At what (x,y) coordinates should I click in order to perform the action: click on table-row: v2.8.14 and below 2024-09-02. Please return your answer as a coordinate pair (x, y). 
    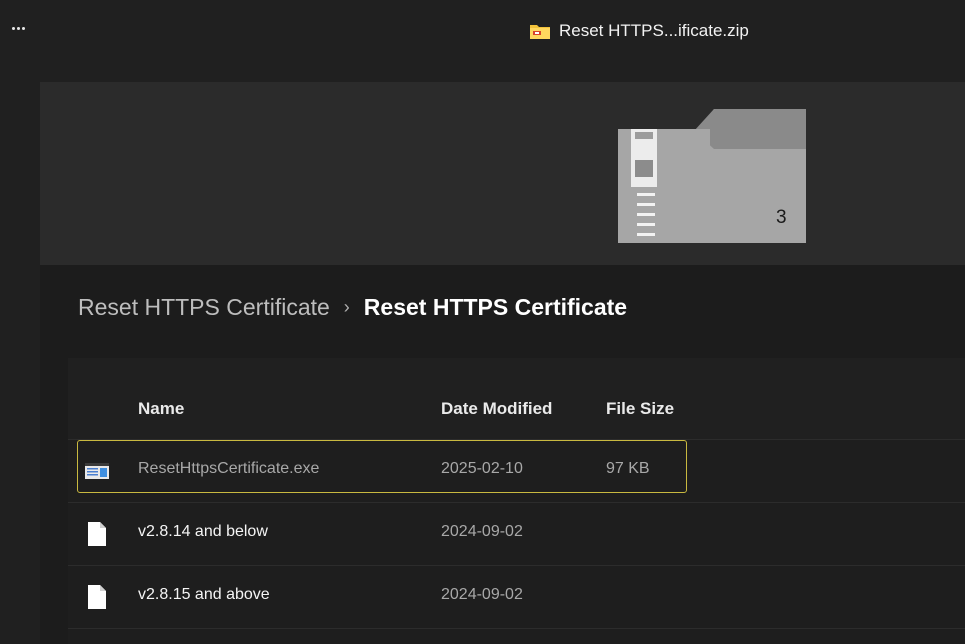
    Looking at the image, I should click on (516, 534).